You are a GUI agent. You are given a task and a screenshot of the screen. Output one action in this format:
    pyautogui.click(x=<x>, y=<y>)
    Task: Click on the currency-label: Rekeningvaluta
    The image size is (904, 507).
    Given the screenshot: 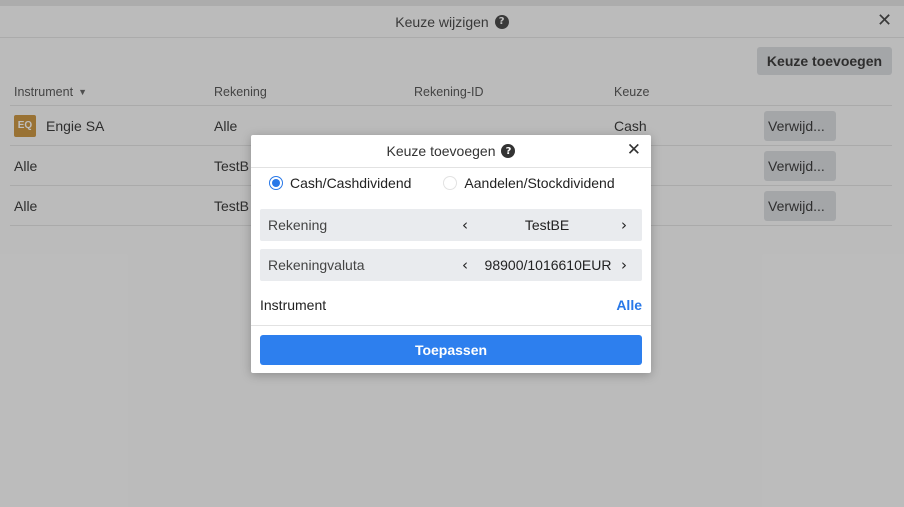 What is the action you would take?
    pyautogui.click(x=316, y=265)
    